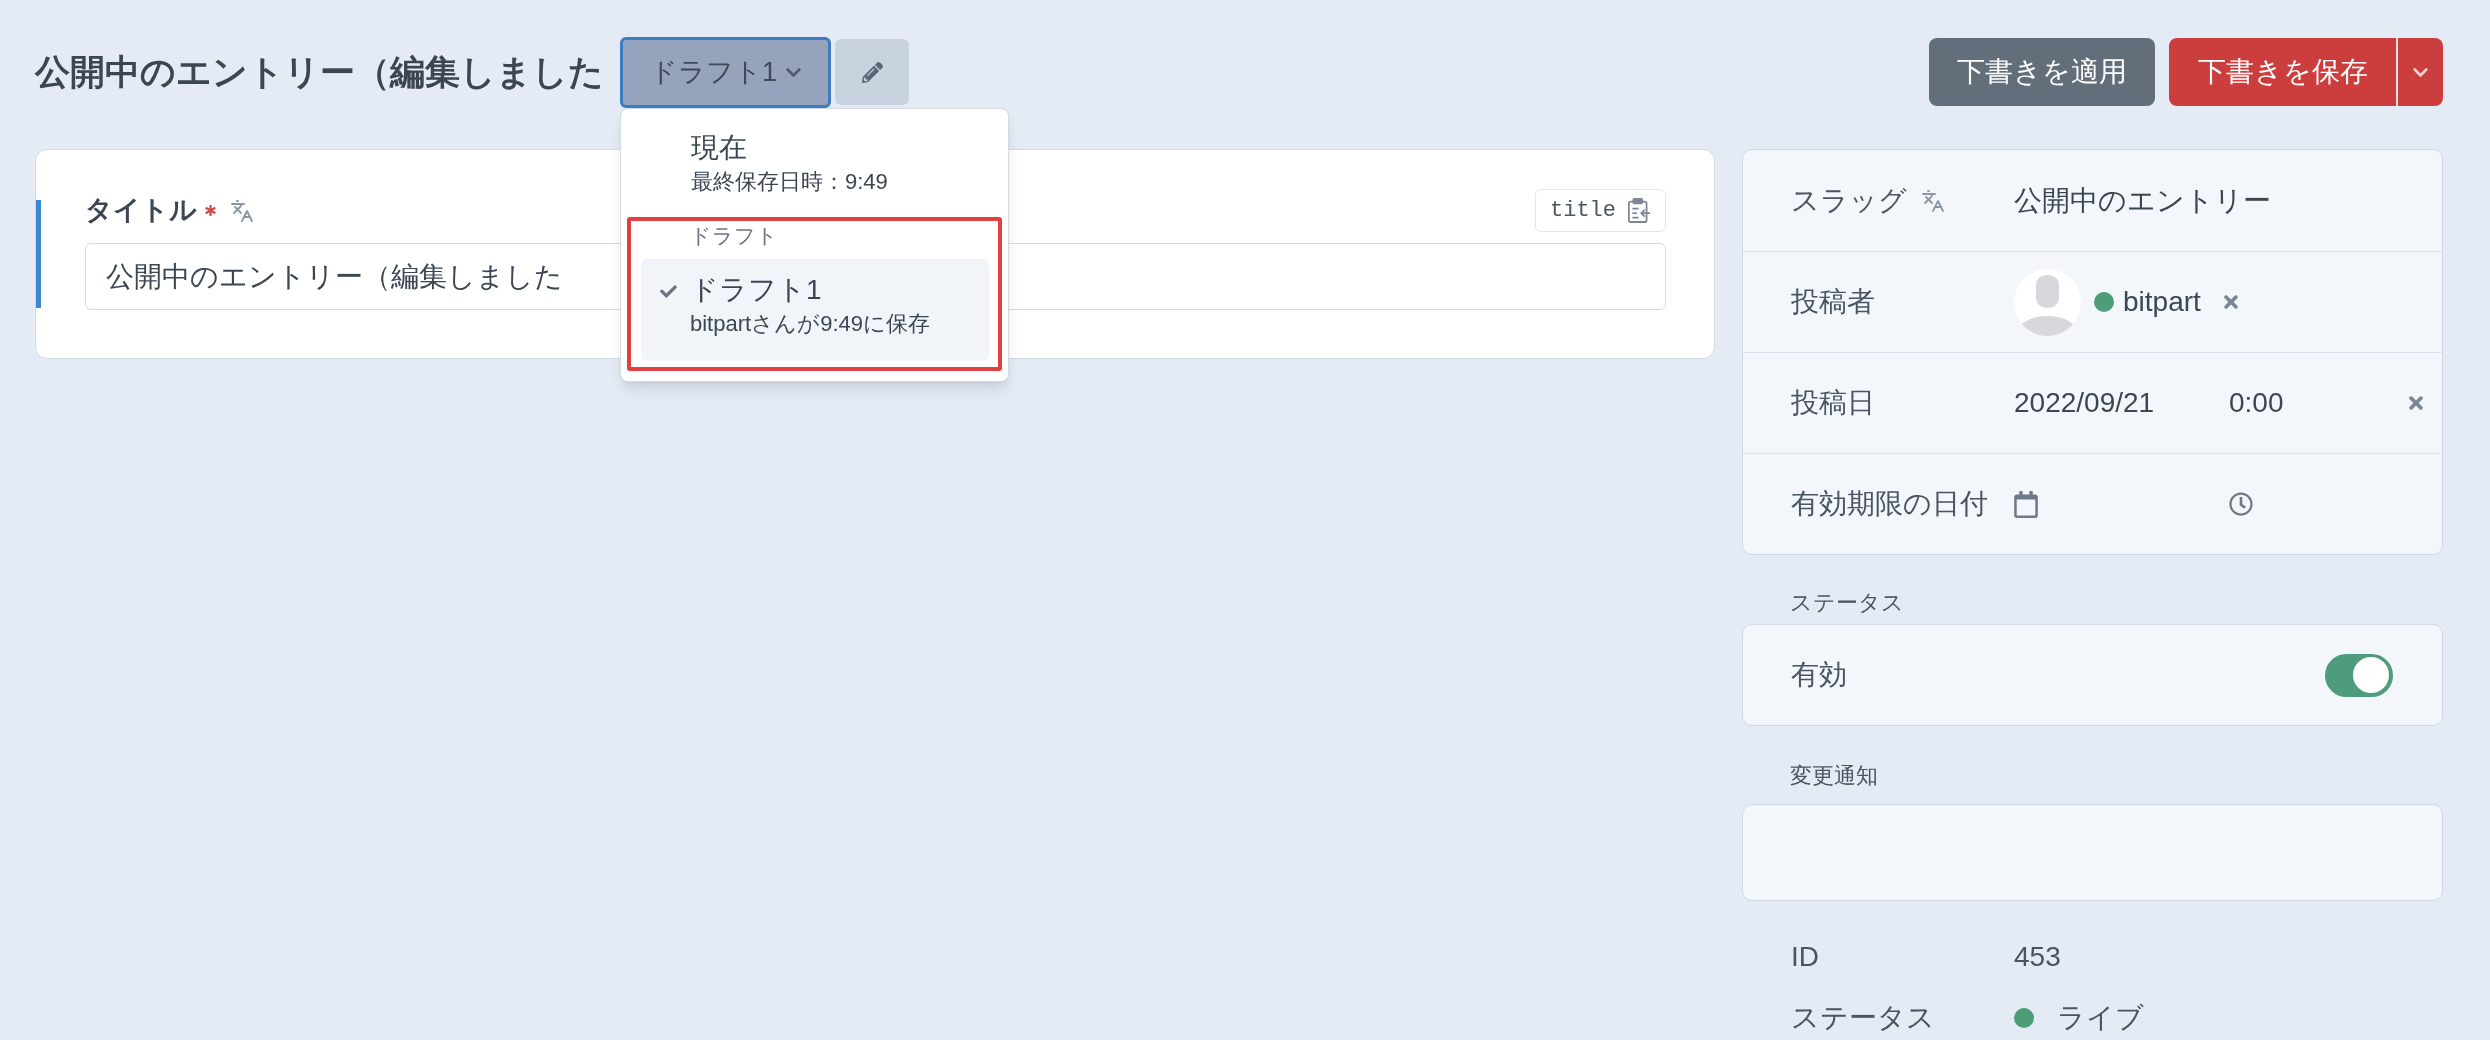 This screenshot has height=1040, width=2490. What do you see at coordinates (141, 211) in the screenshot?
I see `title-label: タイトル` at bounding box center [141, 211].